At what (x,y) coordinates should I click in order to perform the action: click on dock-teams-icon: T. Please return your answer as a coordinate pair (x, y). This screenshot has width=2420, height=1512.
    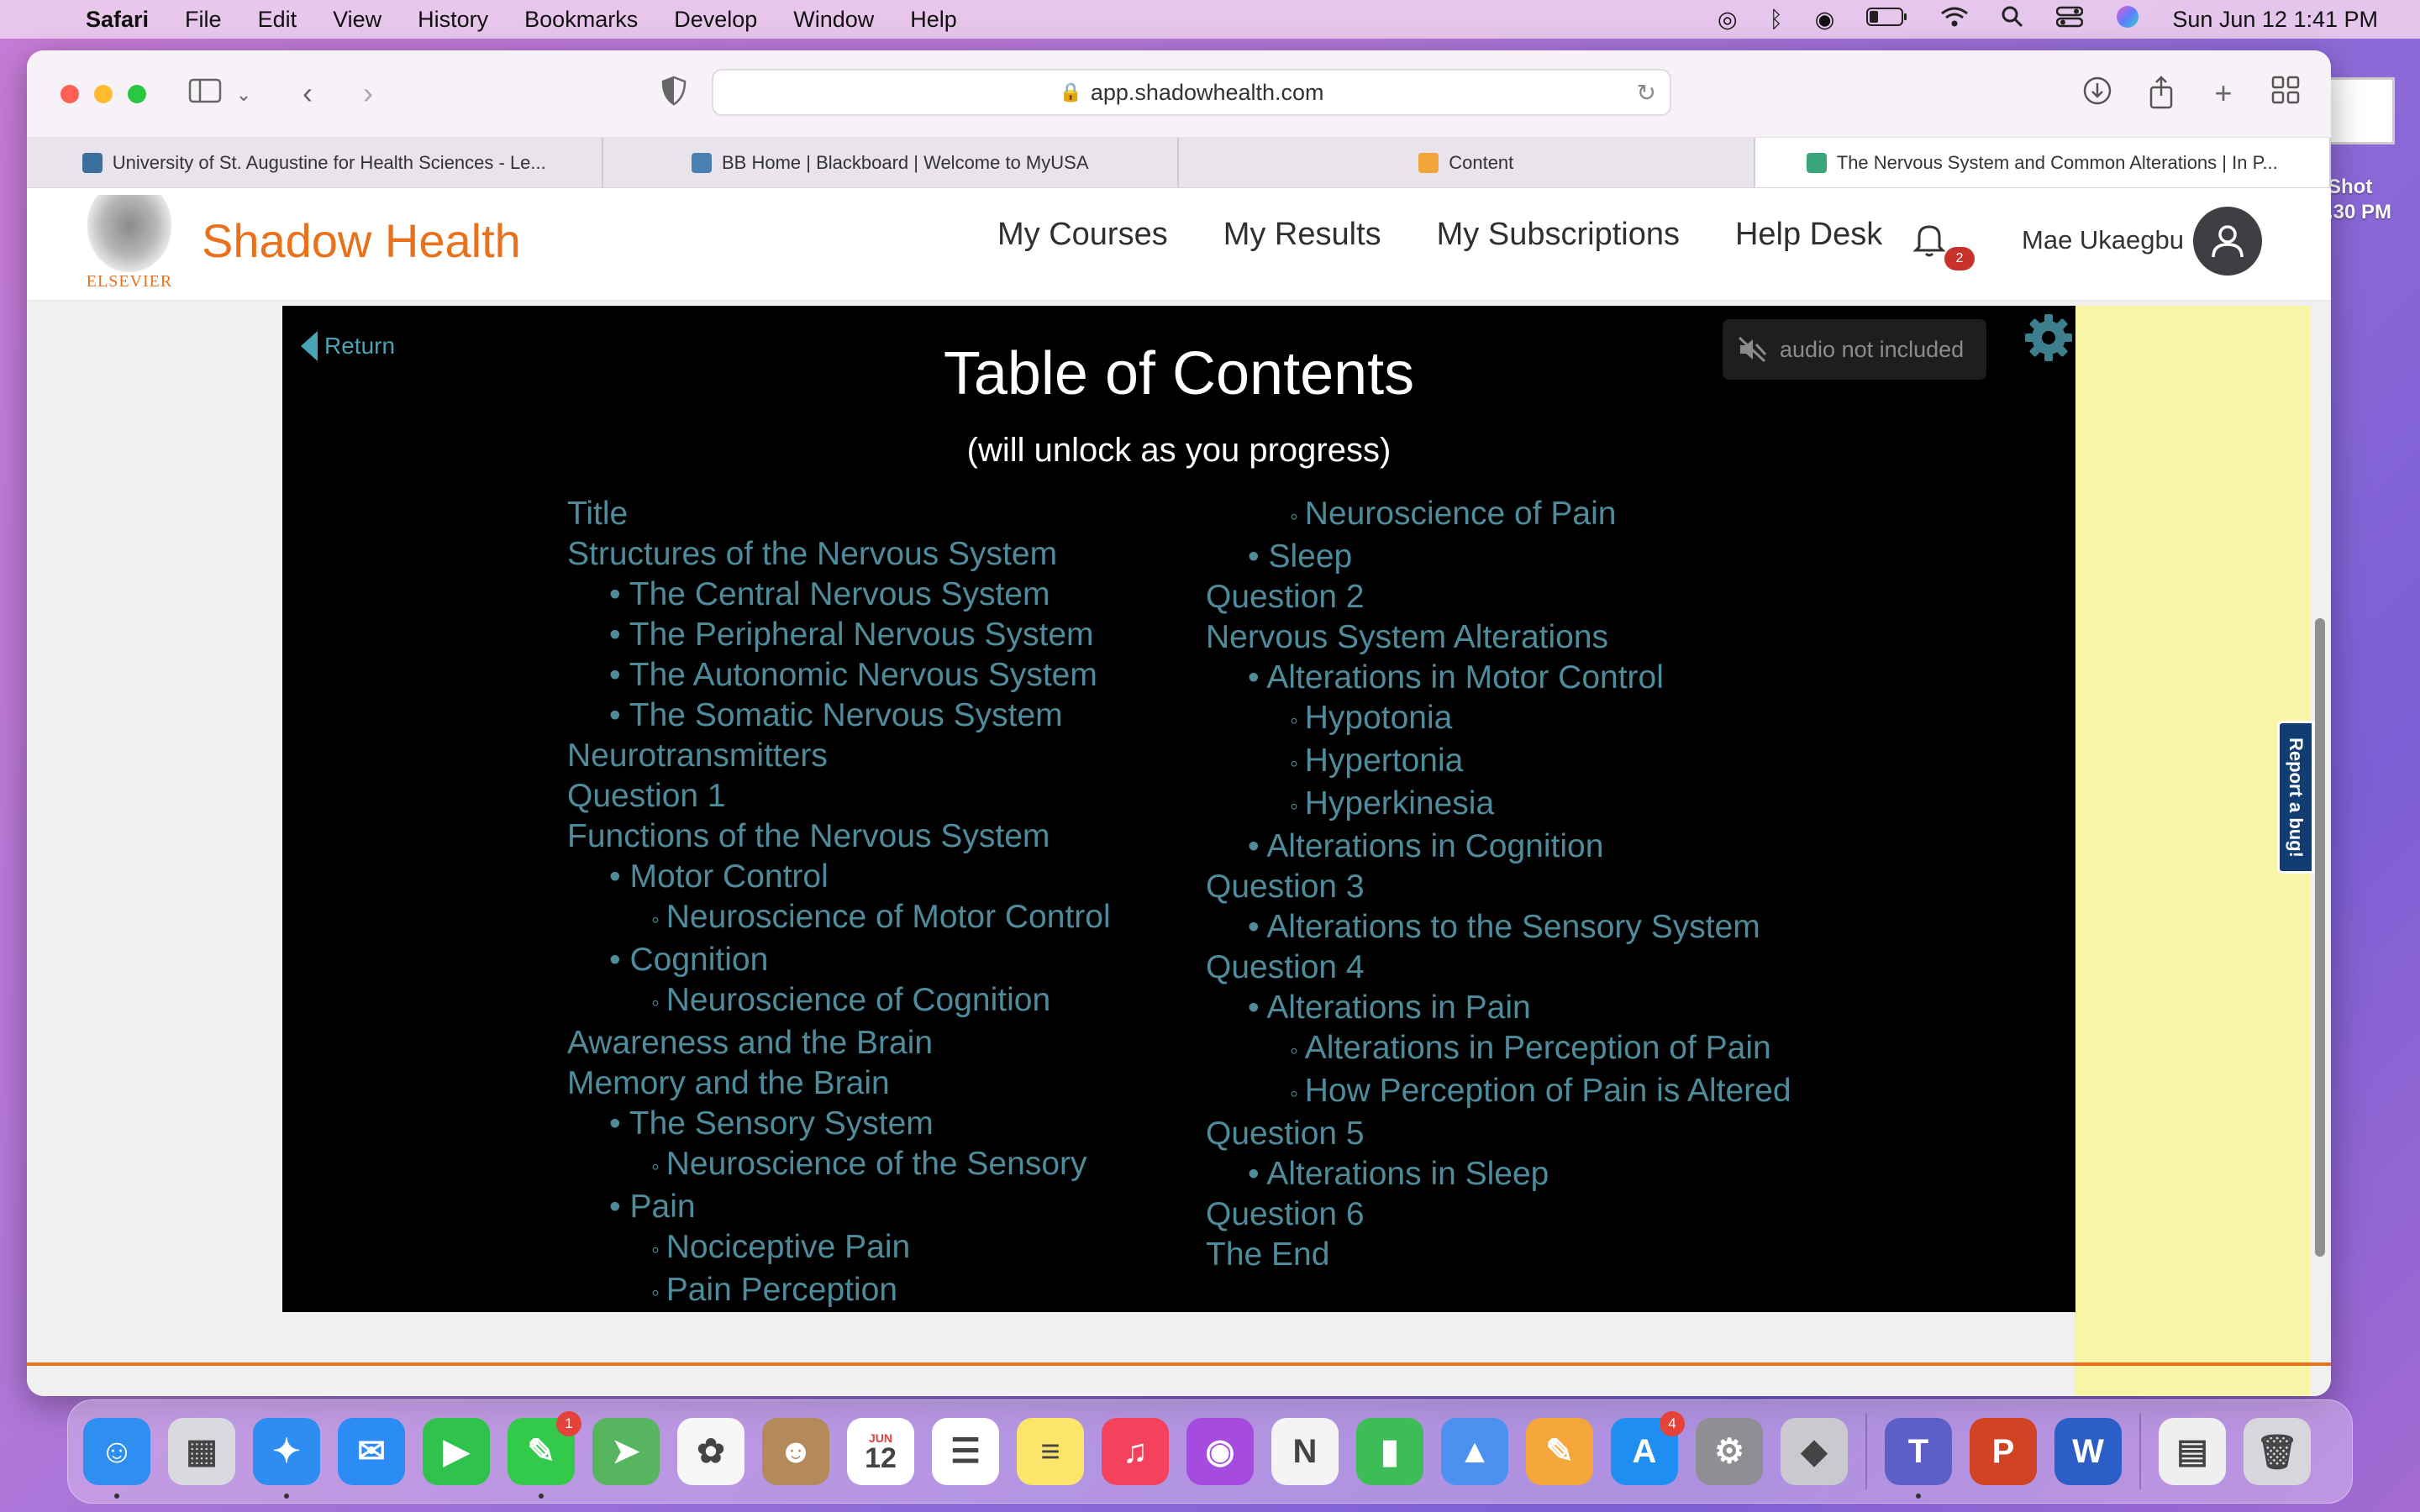
    Looking at the image, I should click on (1919, 1458).